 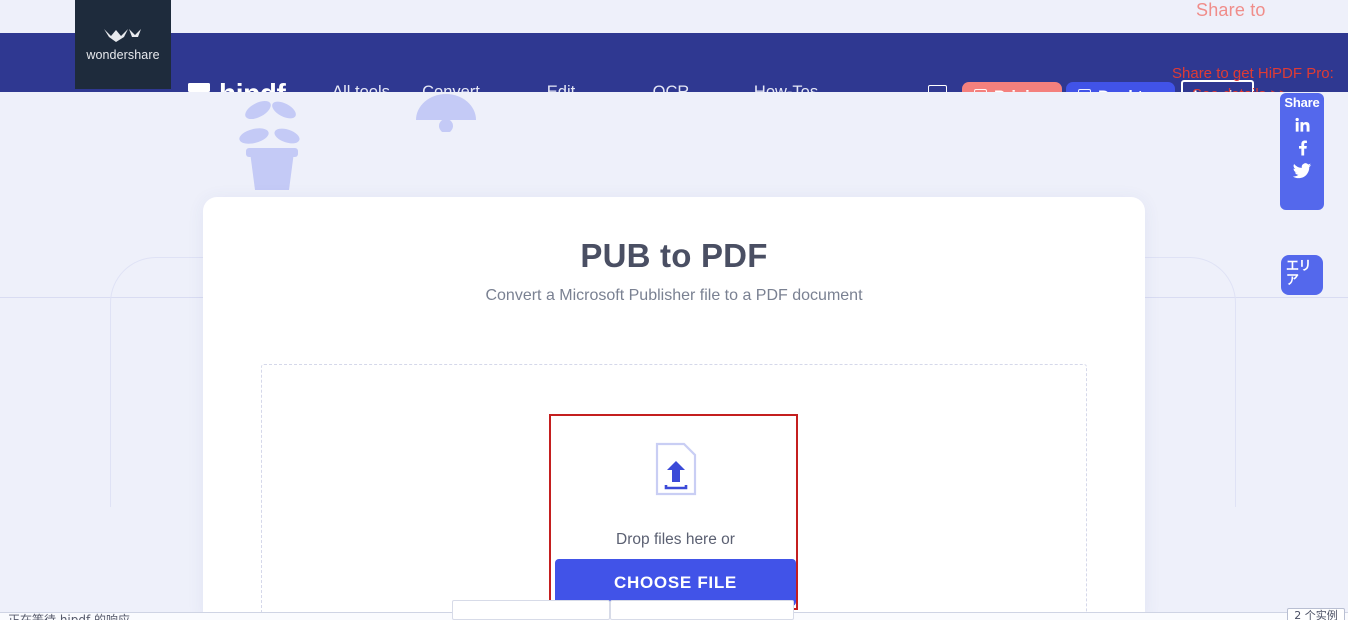 What do you see at coordinates (674, 16) in the screenshot?
I see `top-promo-strip: Share to` at bounding box center [674, 16].